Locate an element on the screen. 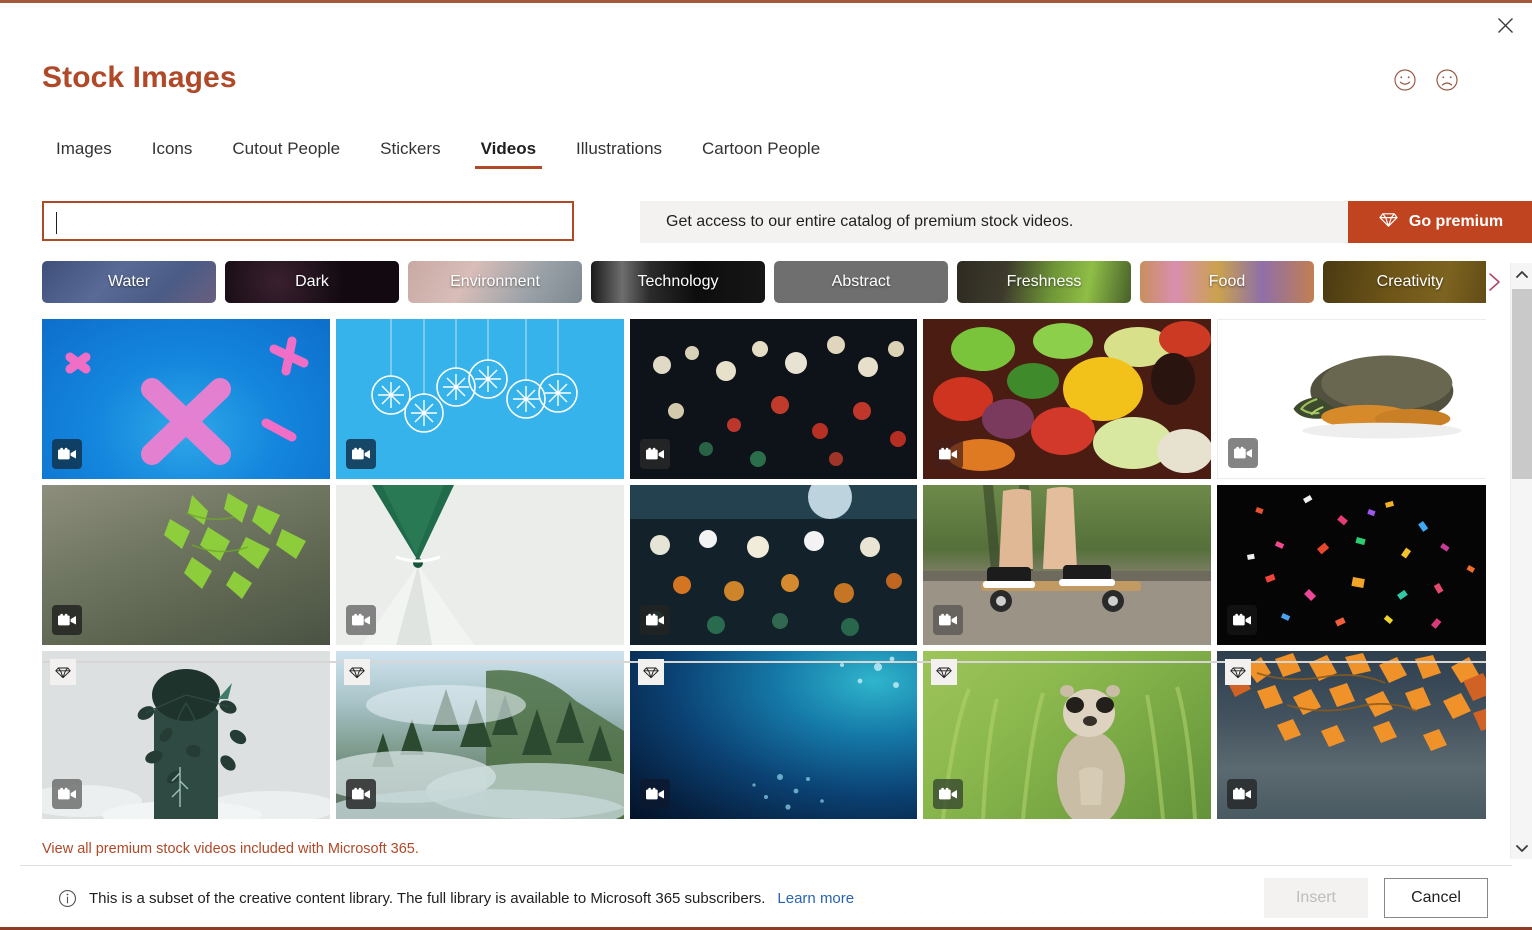  info-icon is located at coordinates (67, 898).